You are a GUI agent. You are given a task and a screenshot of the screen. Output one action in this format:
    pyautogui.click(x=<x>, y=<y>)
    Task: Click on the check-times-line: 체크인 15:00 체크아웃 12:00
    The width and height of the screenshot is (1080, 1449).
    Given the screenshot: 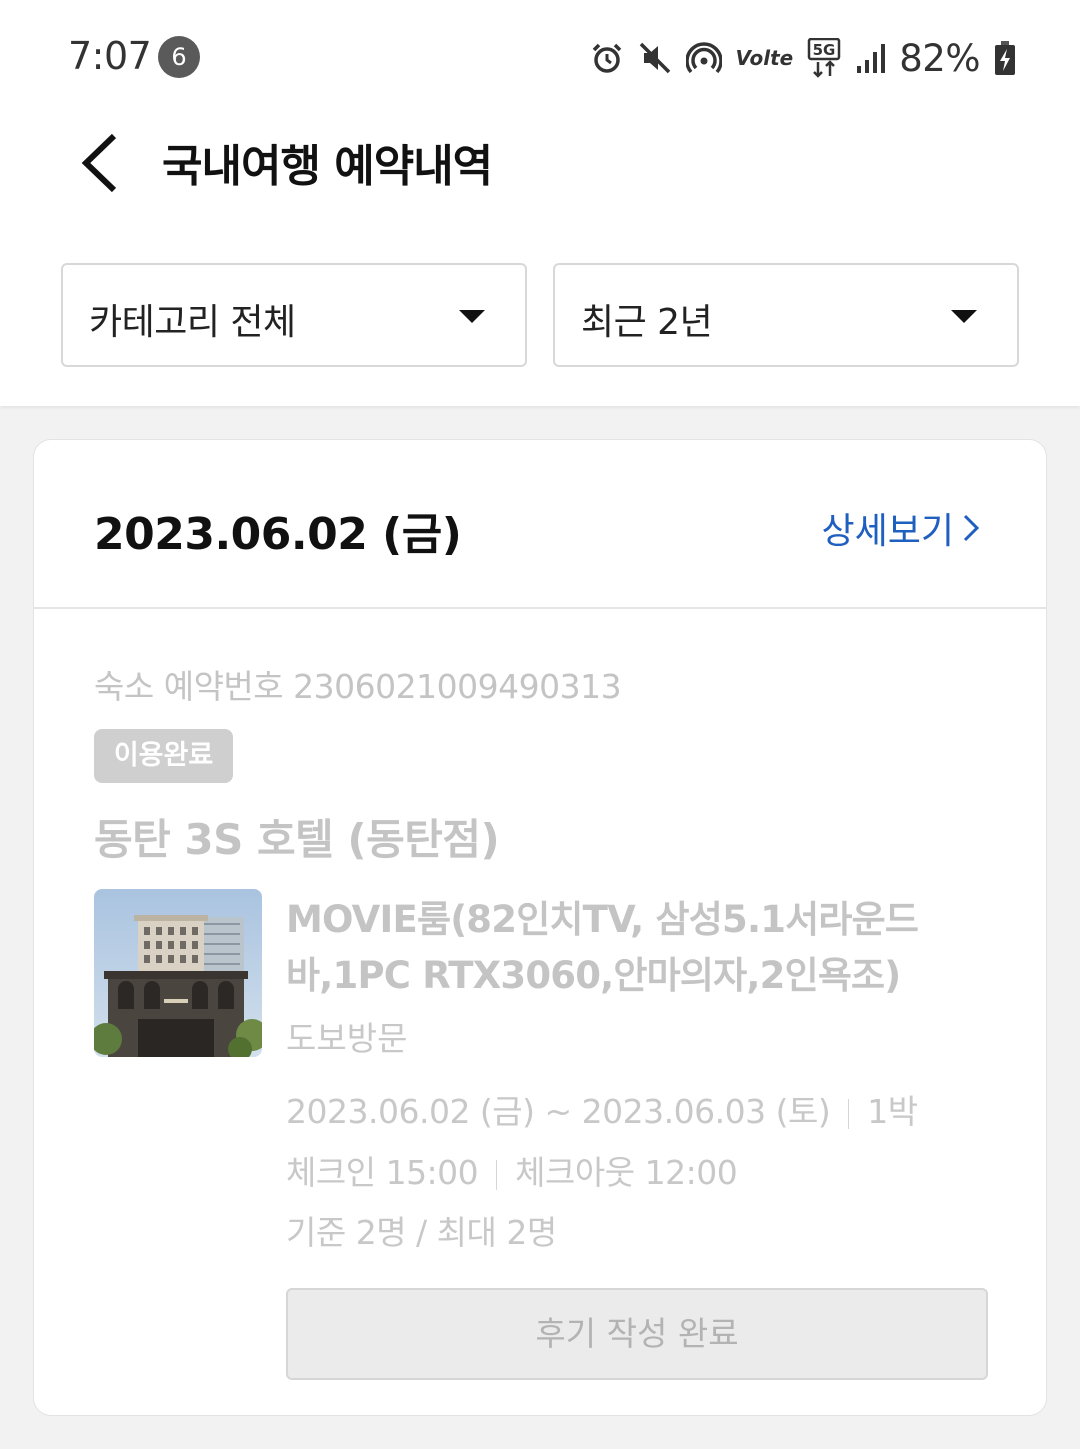 What is the action you would take?
    pyautogui.click(x=512, y=1170)
    